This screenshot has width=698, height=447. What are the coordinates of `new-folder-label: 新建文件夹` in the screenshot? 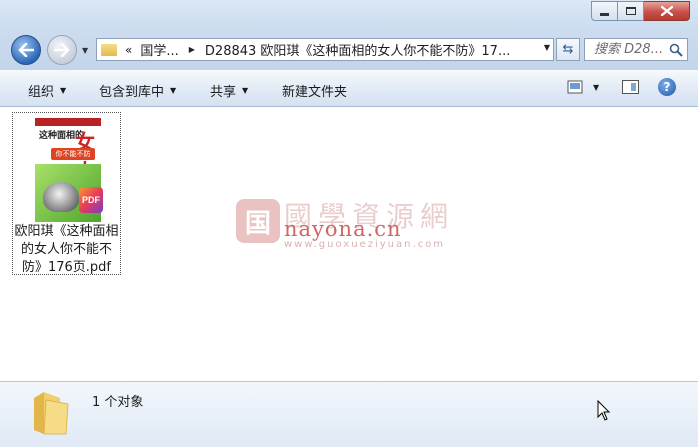 It's located at (315, 92).